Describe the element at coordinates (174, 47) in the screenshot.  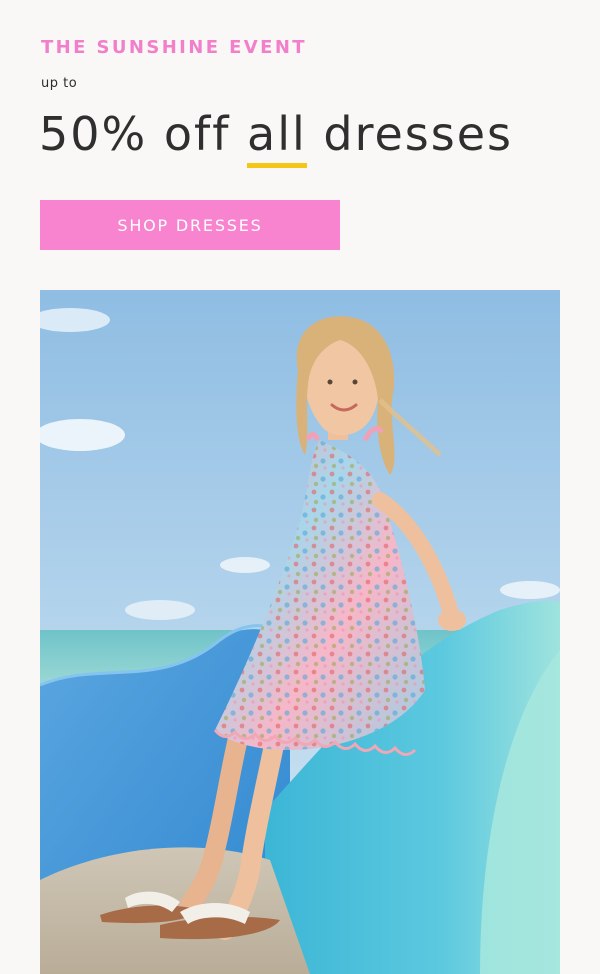
I see `event-title: THE SUNSHINE EVENT` at that location.